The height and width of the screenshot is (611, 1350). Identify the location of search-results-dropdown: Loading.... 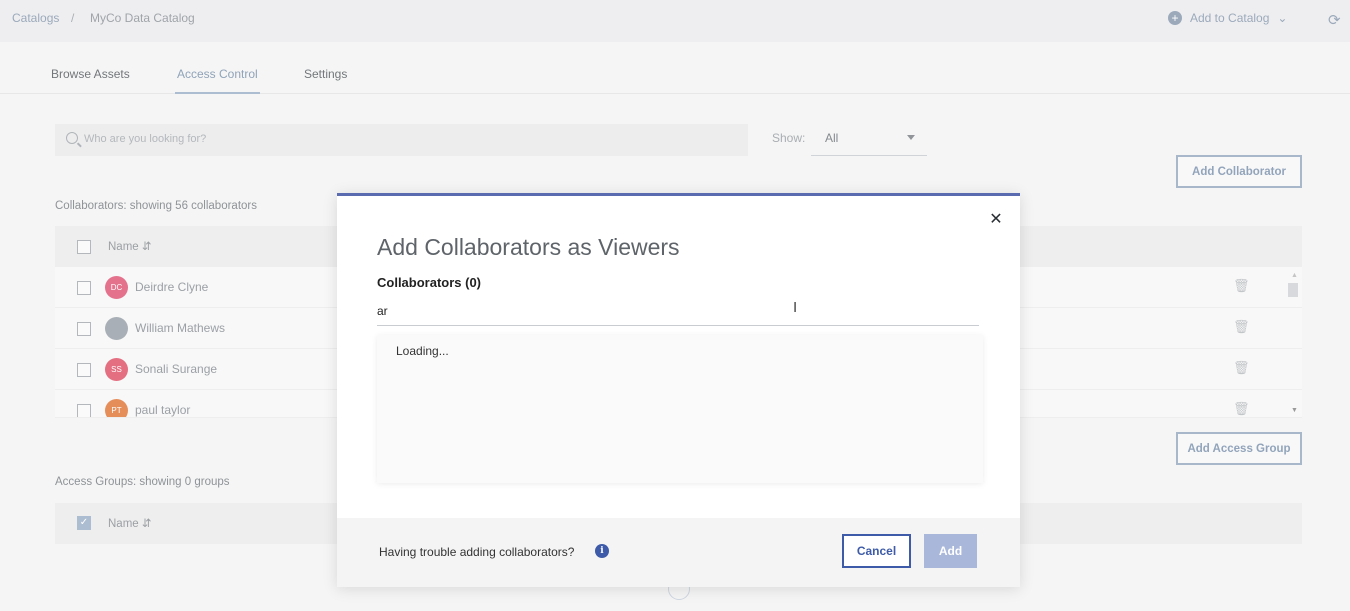
(680, 409).